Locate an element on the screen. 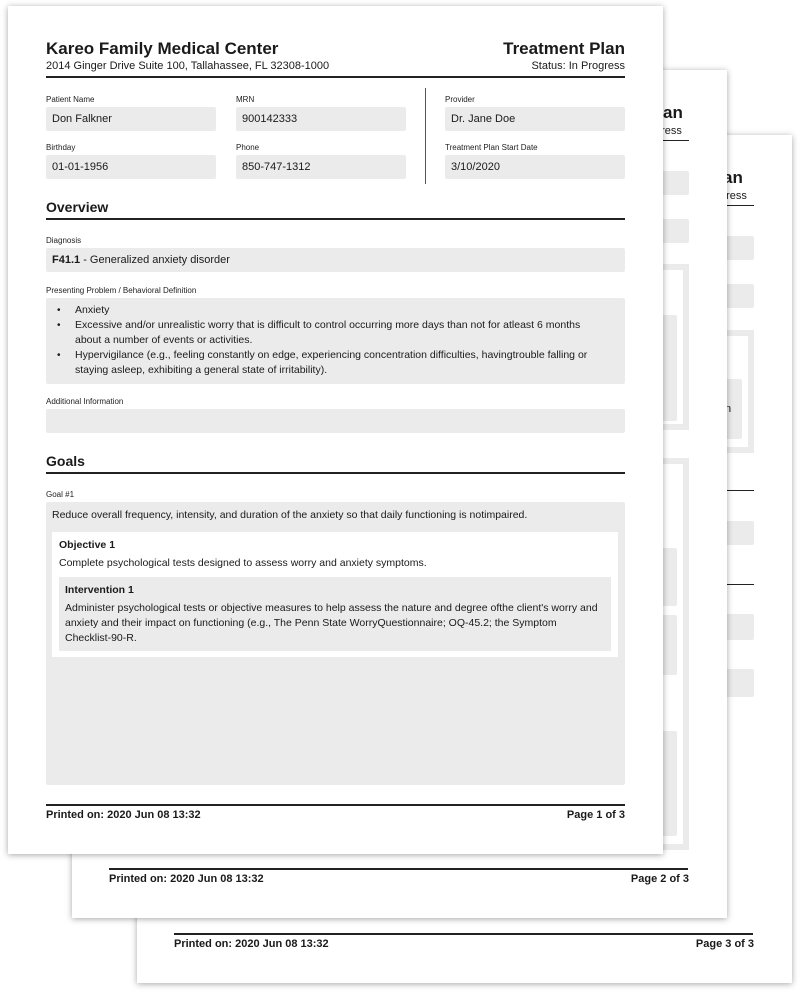 This screenshot has height=992, width=800. birthday-value: 01-01-1956 is located at coordinates (80, 167).